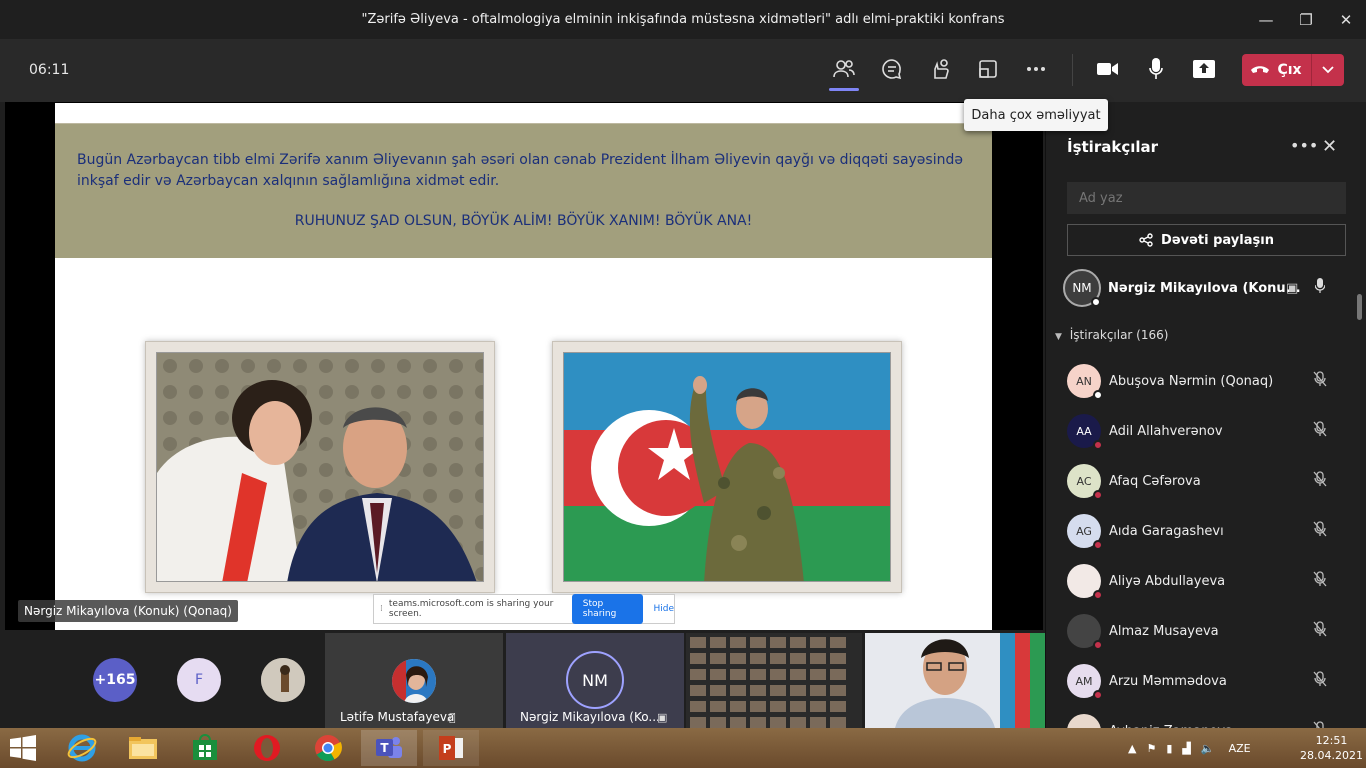 This screenshot has width=1366, height=768. I want to click on more-actions-icon, so click(1036, 69).